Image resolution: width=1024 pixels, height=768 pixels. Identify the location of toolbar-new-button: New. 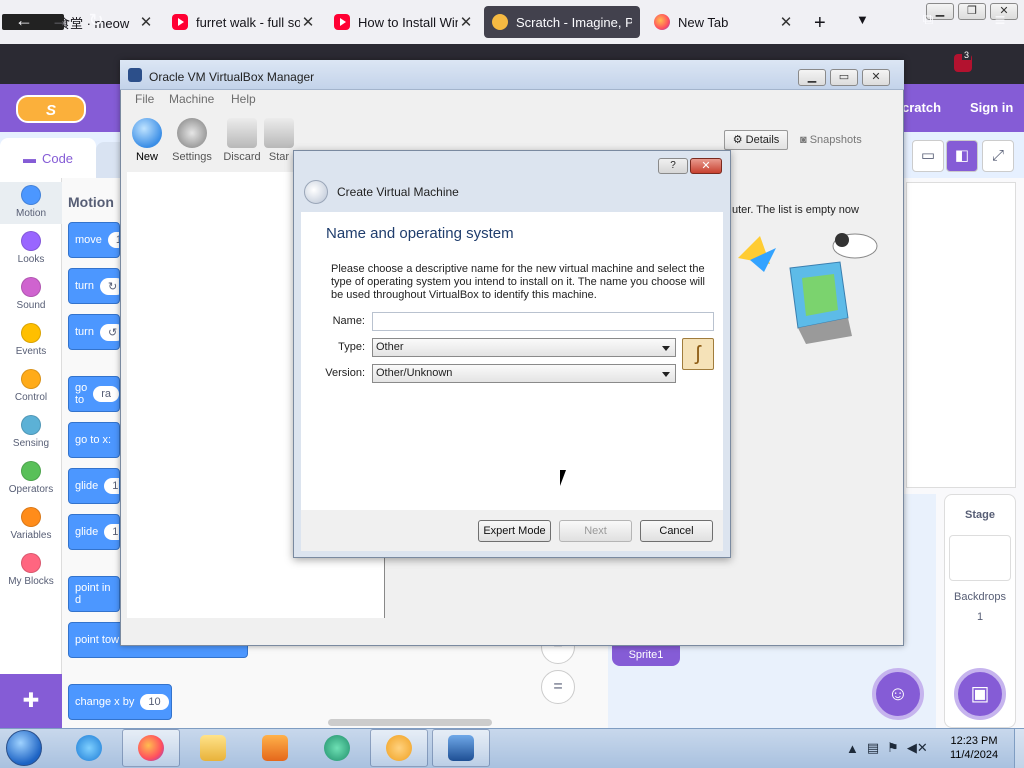
(147, 140).